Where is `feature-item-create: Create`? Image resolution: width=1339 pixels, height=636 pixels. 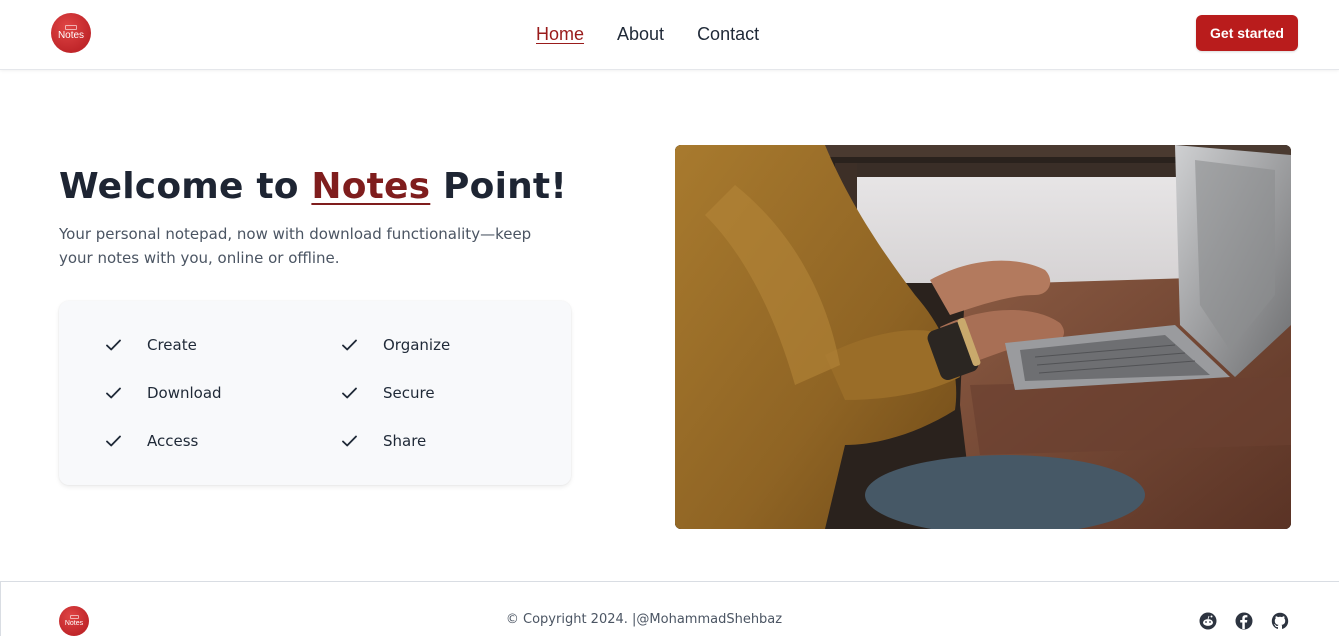 feature-item-create: Create is located at coordinates (151, 345).